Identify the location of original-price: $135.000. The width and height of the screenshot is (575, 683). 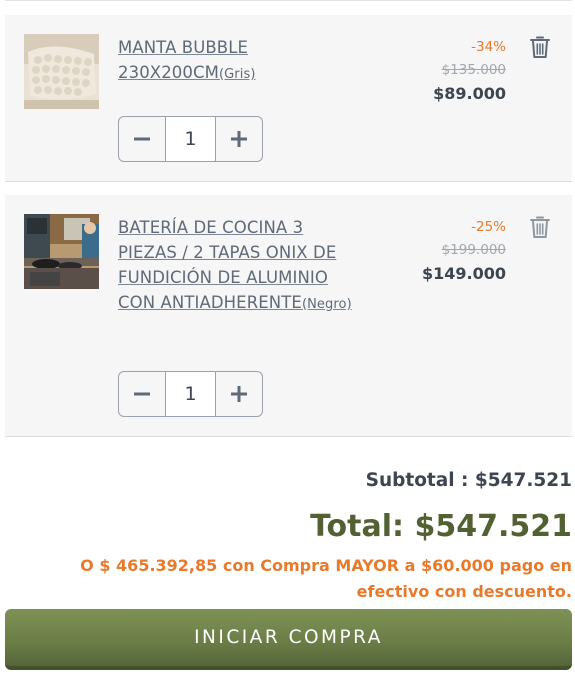
(473, 70).